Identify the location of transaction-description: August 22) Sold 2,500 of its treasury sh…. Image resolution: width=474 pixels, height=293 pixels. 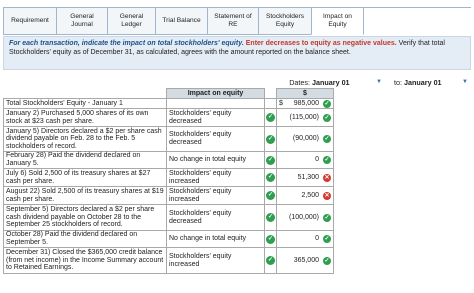
(85, 195).